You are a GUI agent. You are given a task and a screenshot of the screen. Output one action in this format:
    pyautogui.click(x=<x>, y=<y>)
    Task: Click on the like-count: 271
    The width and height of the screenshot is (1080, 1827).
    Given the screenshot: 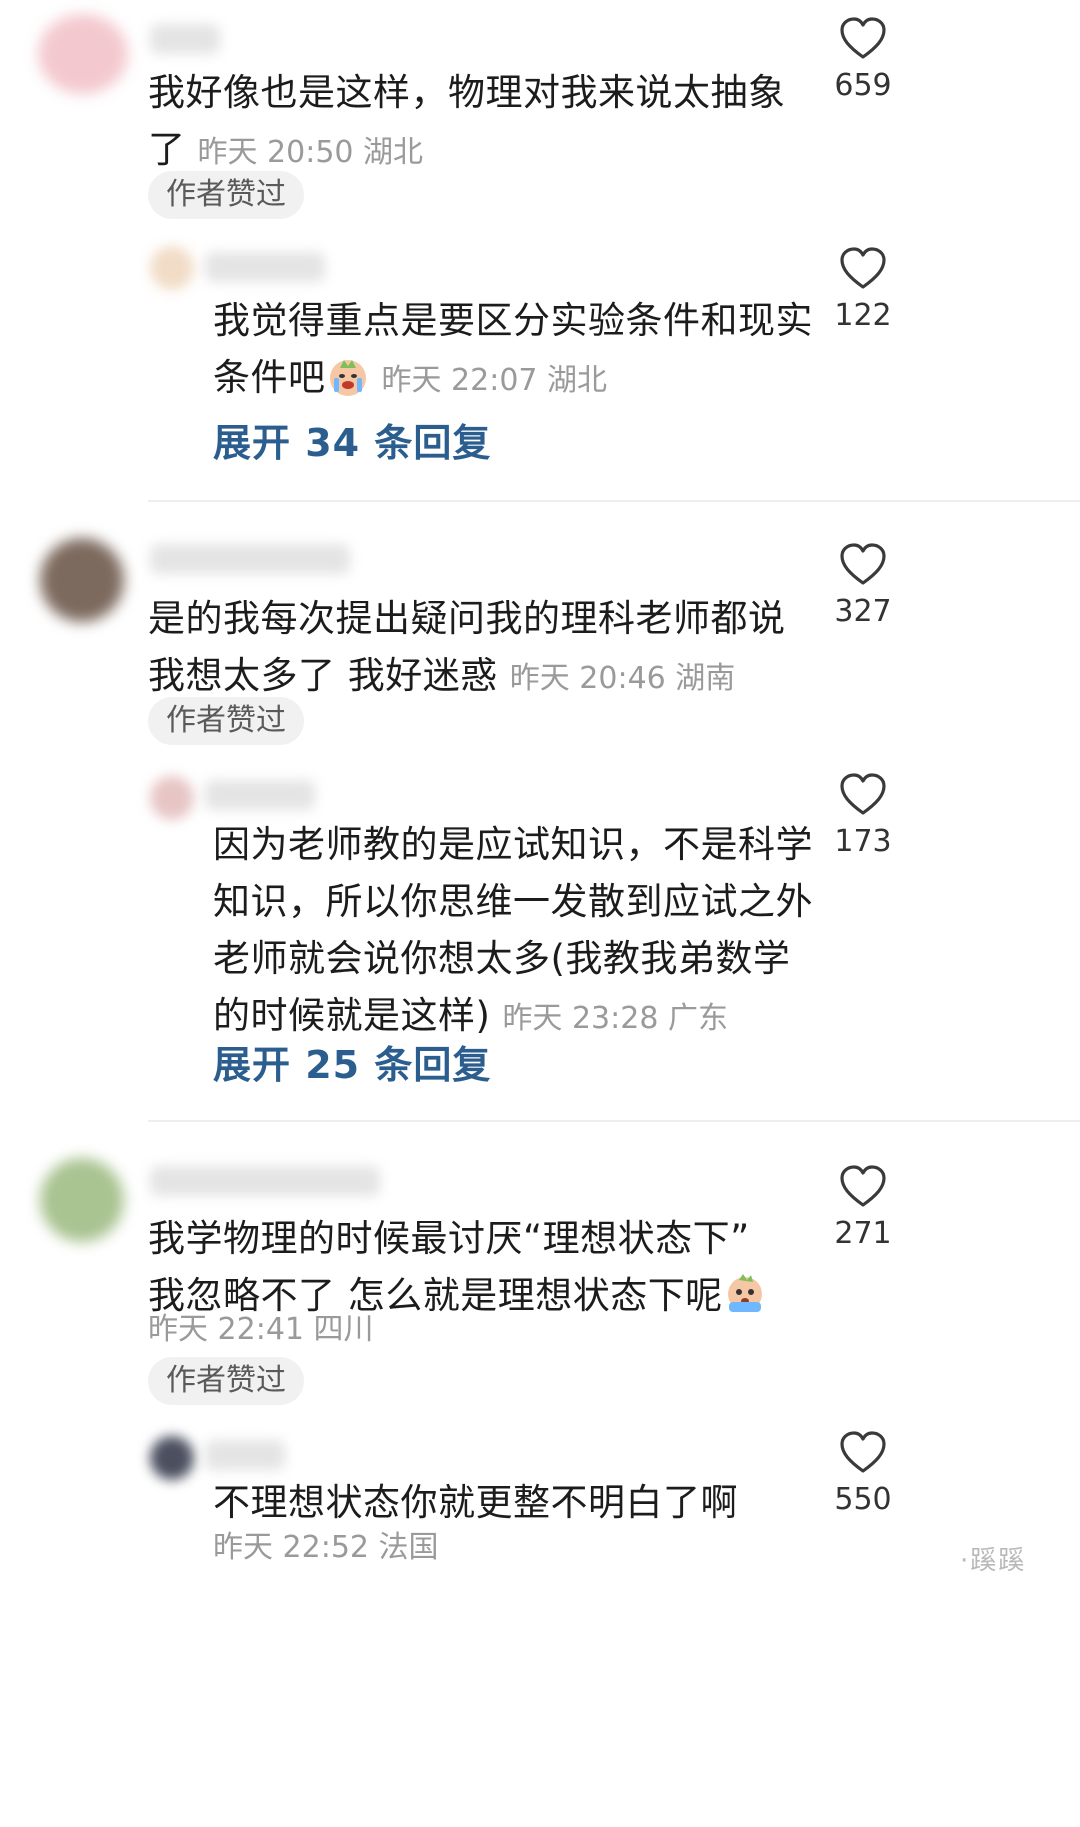 What is the action you would take?
    pyautogui.click(x=863, y=1233)
    